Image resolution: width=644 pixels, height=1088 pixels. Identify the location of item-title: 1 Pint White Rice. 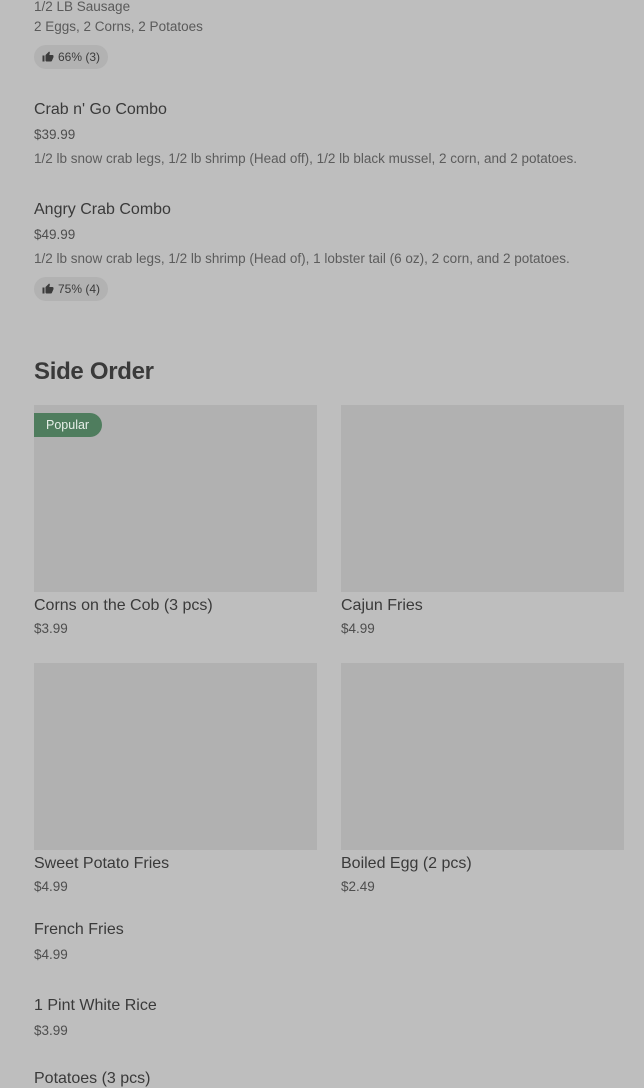
(95, 1005).